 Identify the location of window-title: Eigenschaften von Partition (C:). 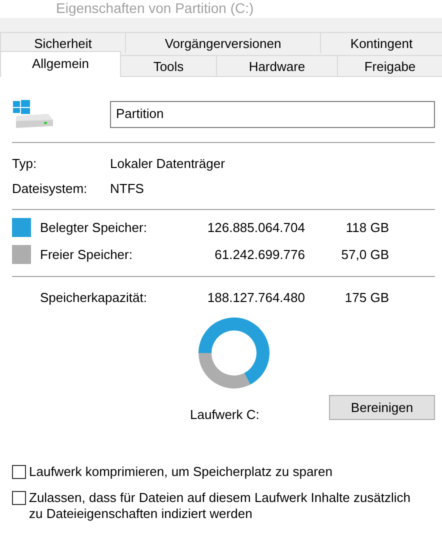
(155, 9).